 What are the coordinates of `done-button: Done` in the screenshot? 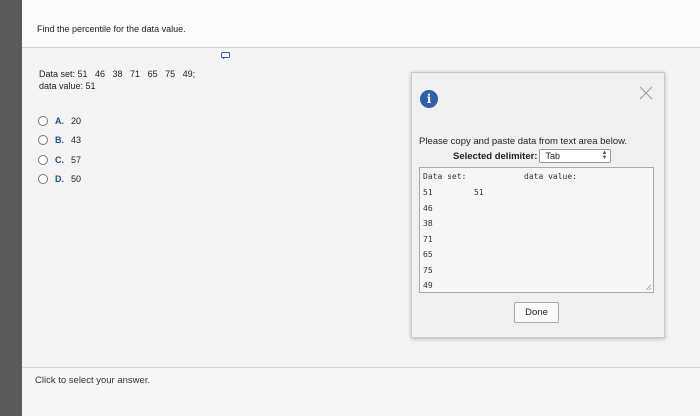 It's located at (536, 312).